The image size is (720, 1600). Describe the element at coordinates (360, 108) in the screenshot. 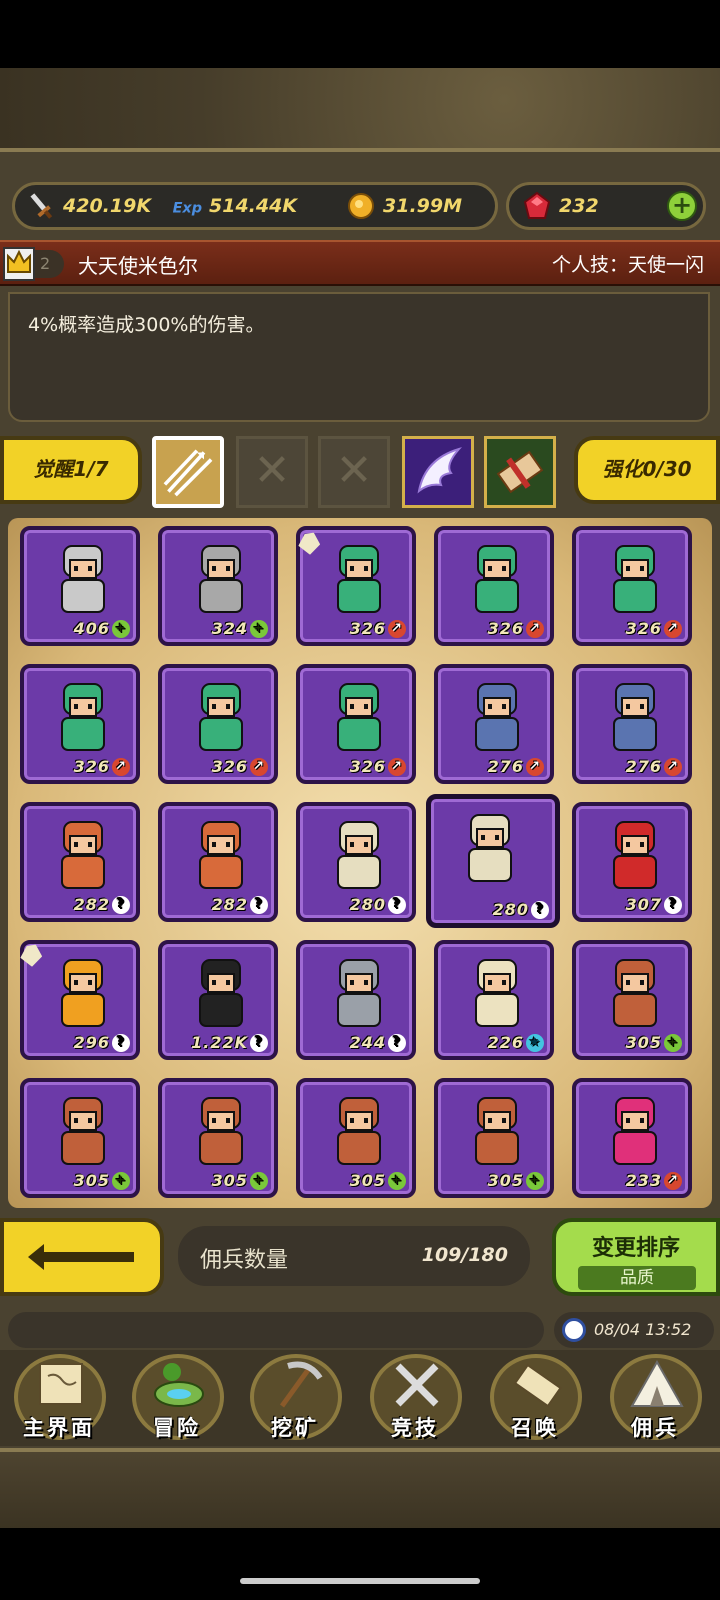

I see `map-background-top` at that location.